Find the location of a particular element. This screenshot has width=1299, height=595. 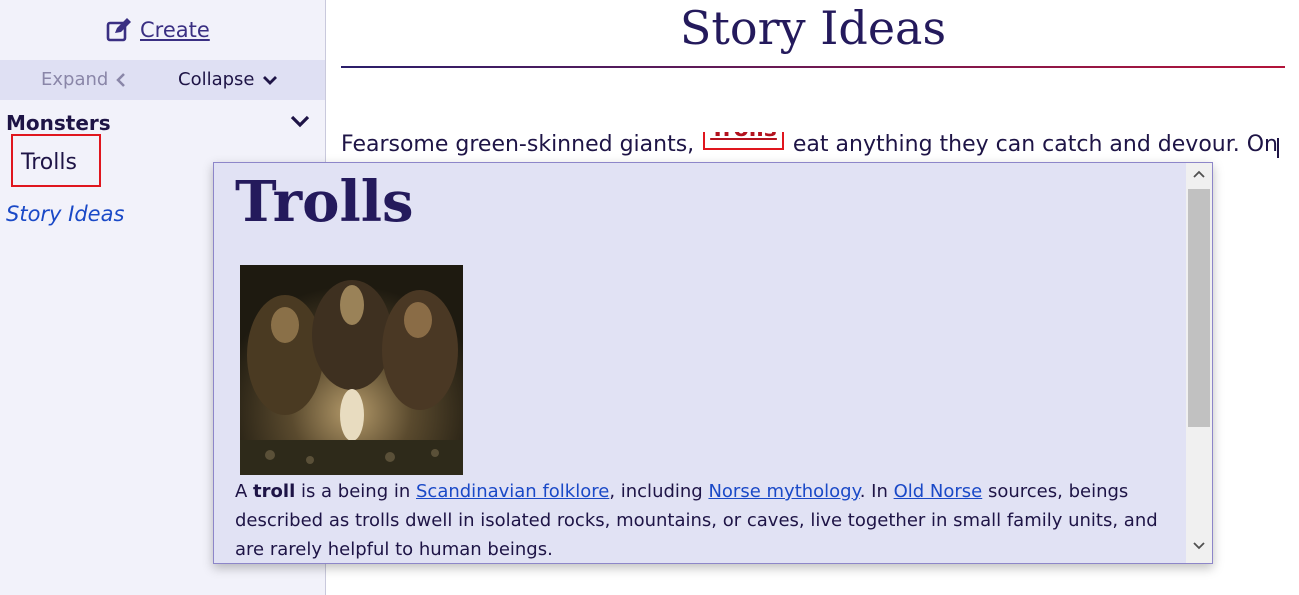

sidebar-item-story-ideas: Story Ideas is located at coordinates (65, 214).